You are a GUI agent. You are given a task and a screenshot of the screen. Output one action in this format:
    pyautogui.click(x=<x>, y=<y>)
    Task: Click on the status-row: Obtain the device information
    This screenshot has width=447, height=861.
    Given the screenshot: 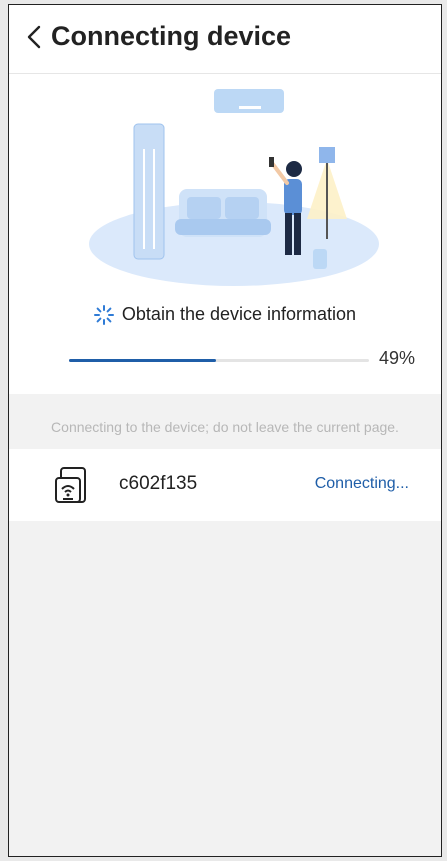 What is the action you would take?
    pyautogui.click(x=225, y=314)
    